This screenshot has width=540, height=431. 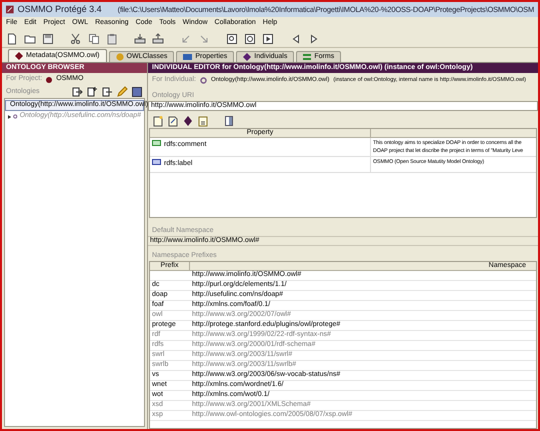 I want to click on refresh-icon, so click(x=250, y=38).